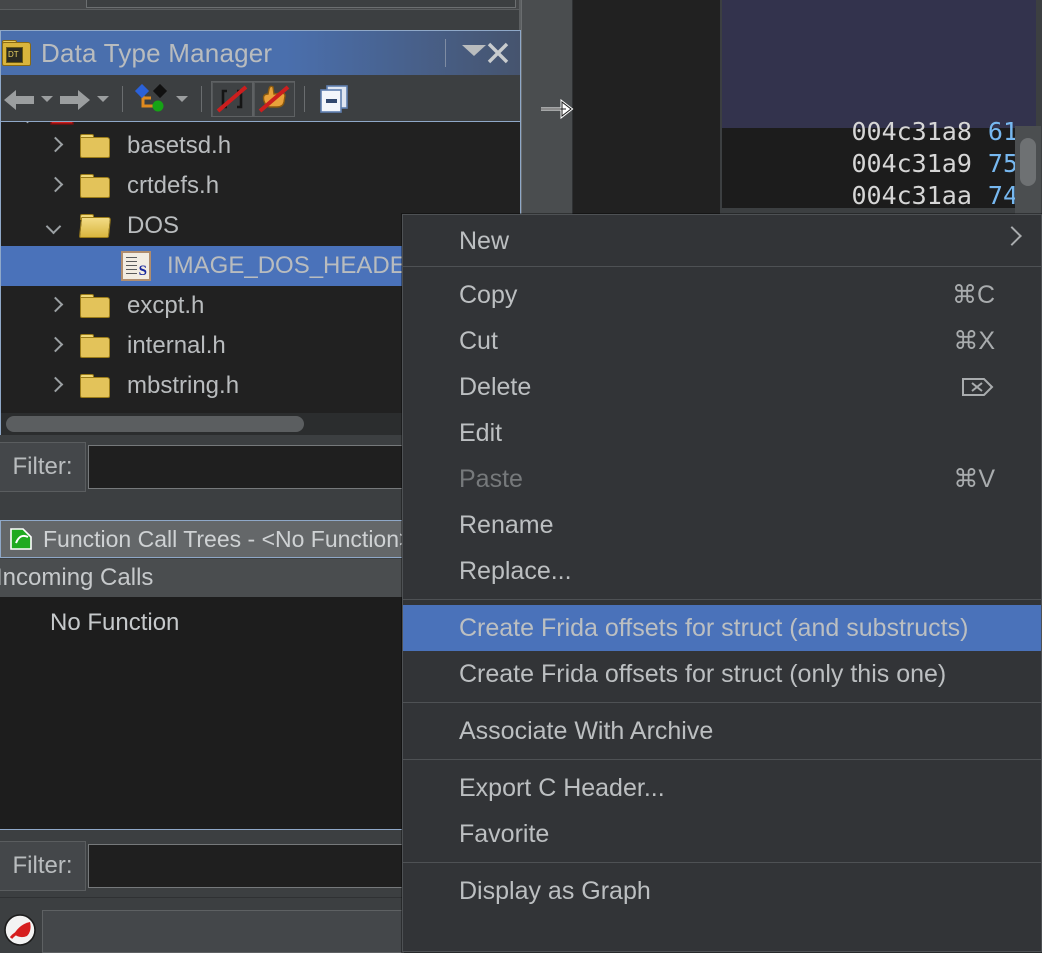 The image size is (1042, 953). What do you see at coordinates (498, 53) in the screenshot?
I see `close-icon` at bounding box center [498, 53].